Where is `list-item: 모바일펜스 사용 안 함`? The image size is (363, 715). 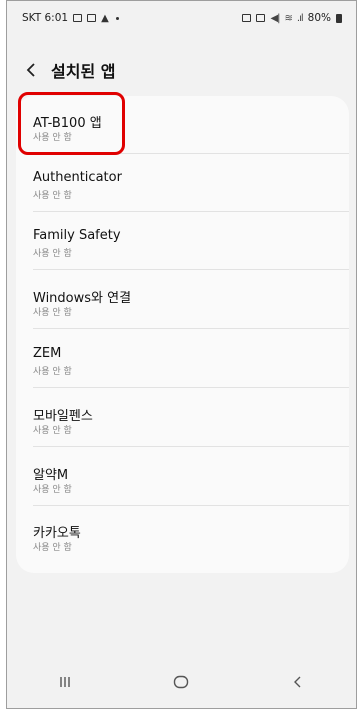 list-item: 모바일펜스 사용 안 함 is located at coordinates (182, 418).